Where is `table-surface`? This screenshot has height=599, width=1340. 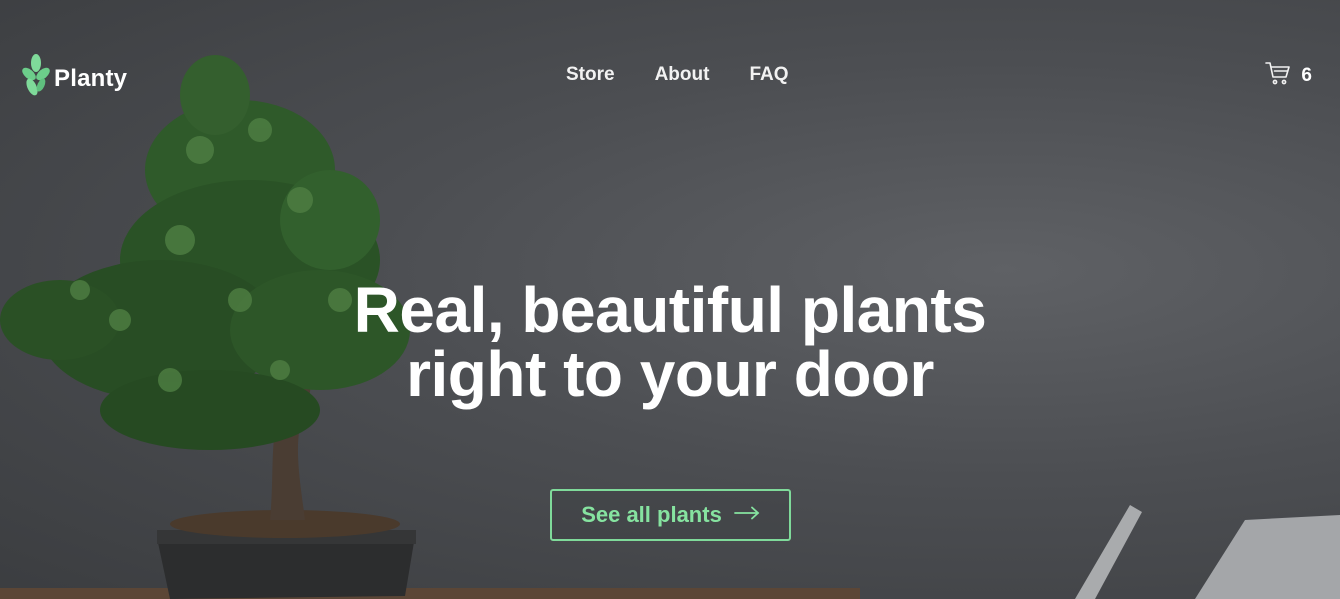 table-surface is located at coordinates (430, 593).